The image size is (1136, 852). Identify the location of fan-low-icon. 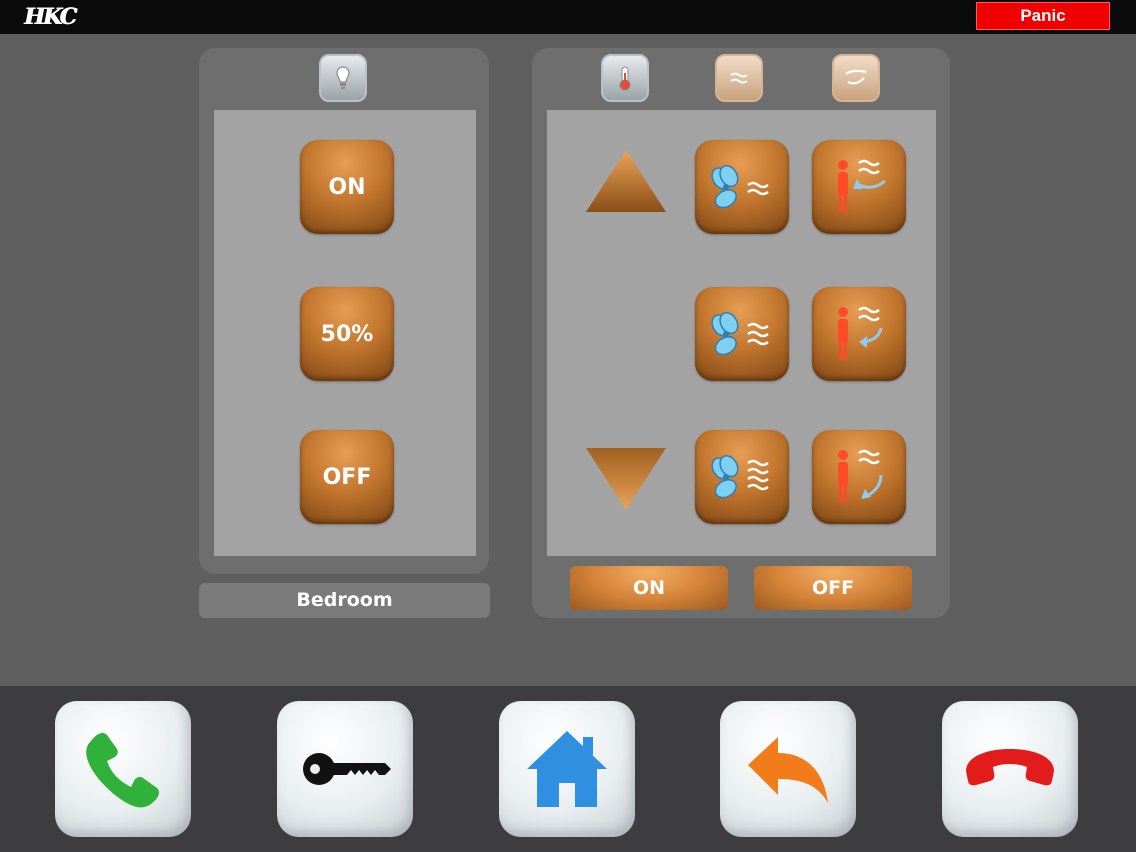
(742, 187).